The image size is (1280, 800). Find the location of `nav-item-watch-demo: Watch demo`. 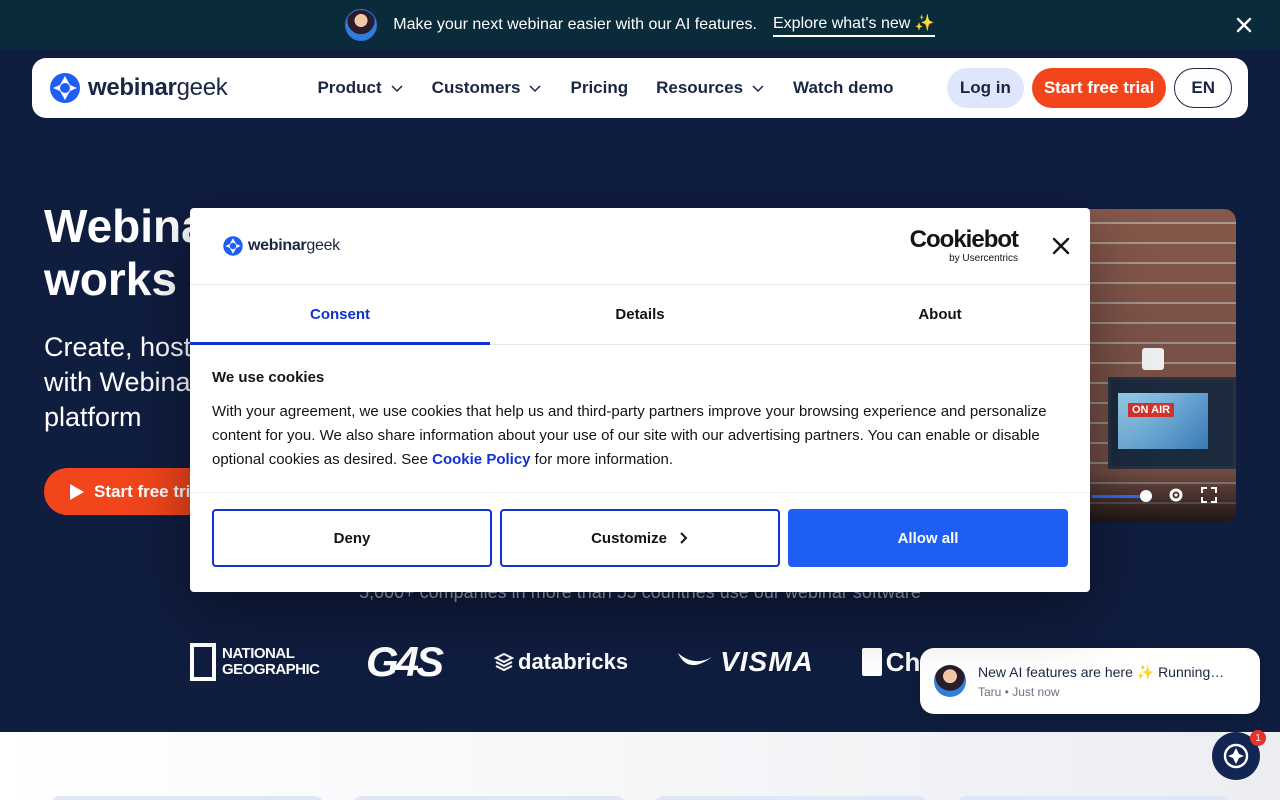

nav-item-watch-demo: Watch demo is located at coordinates (843, 88).